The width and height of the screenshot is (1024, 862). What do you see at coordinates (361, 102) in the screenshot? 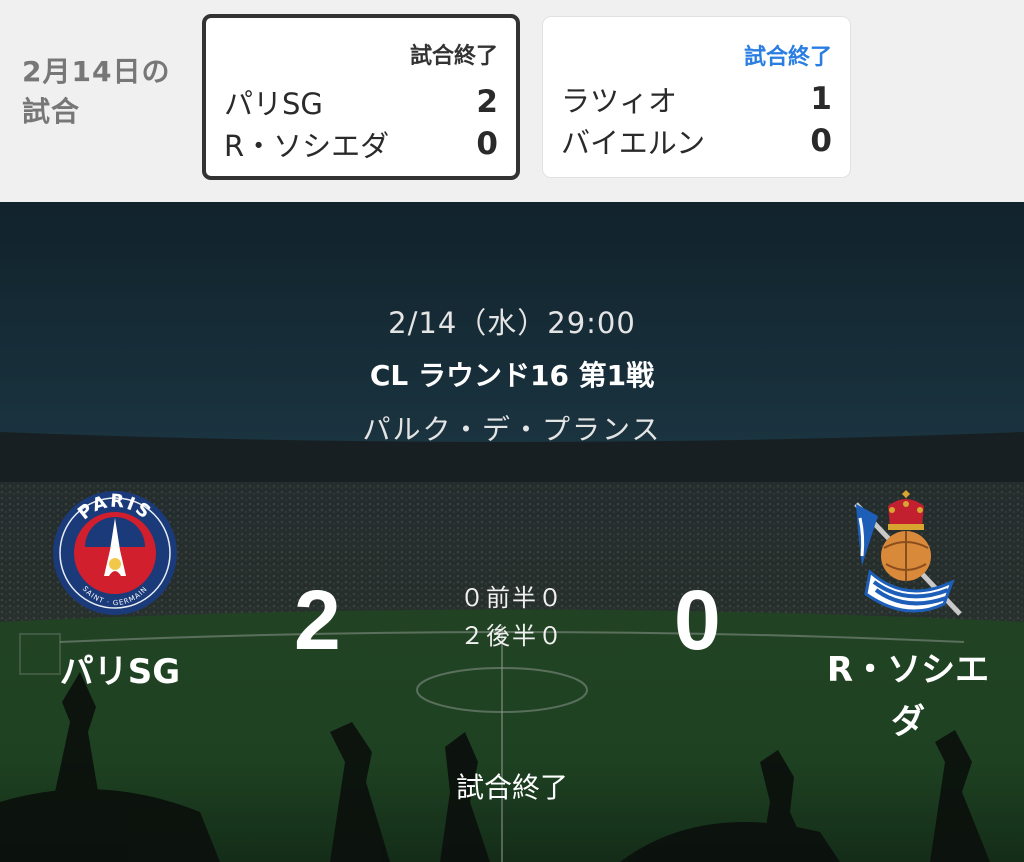
I see `mini-match-home-row: パリSG 2` at bounding box center [361, 102].